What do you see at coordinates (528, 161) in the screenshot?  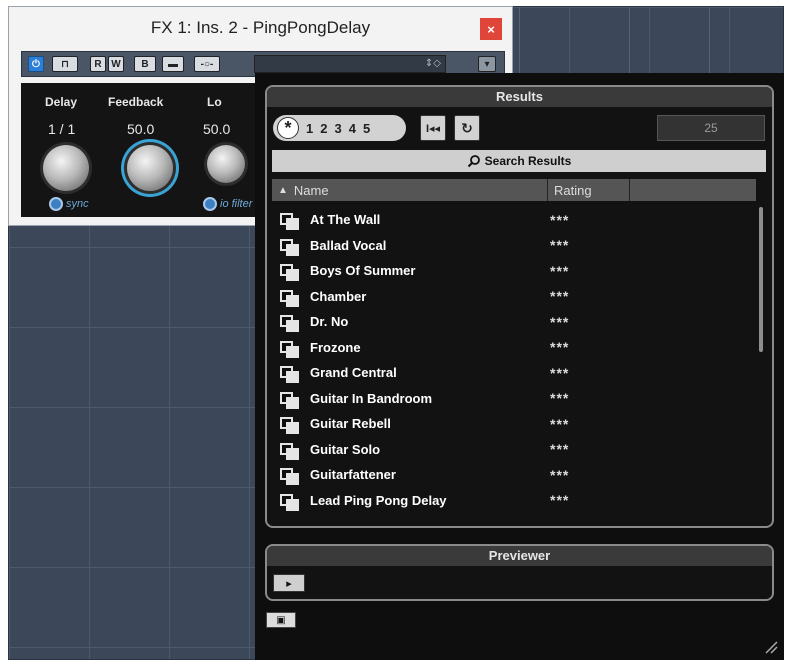 I see `search-placeholder: Search Results` at bounding box center [528, 161].